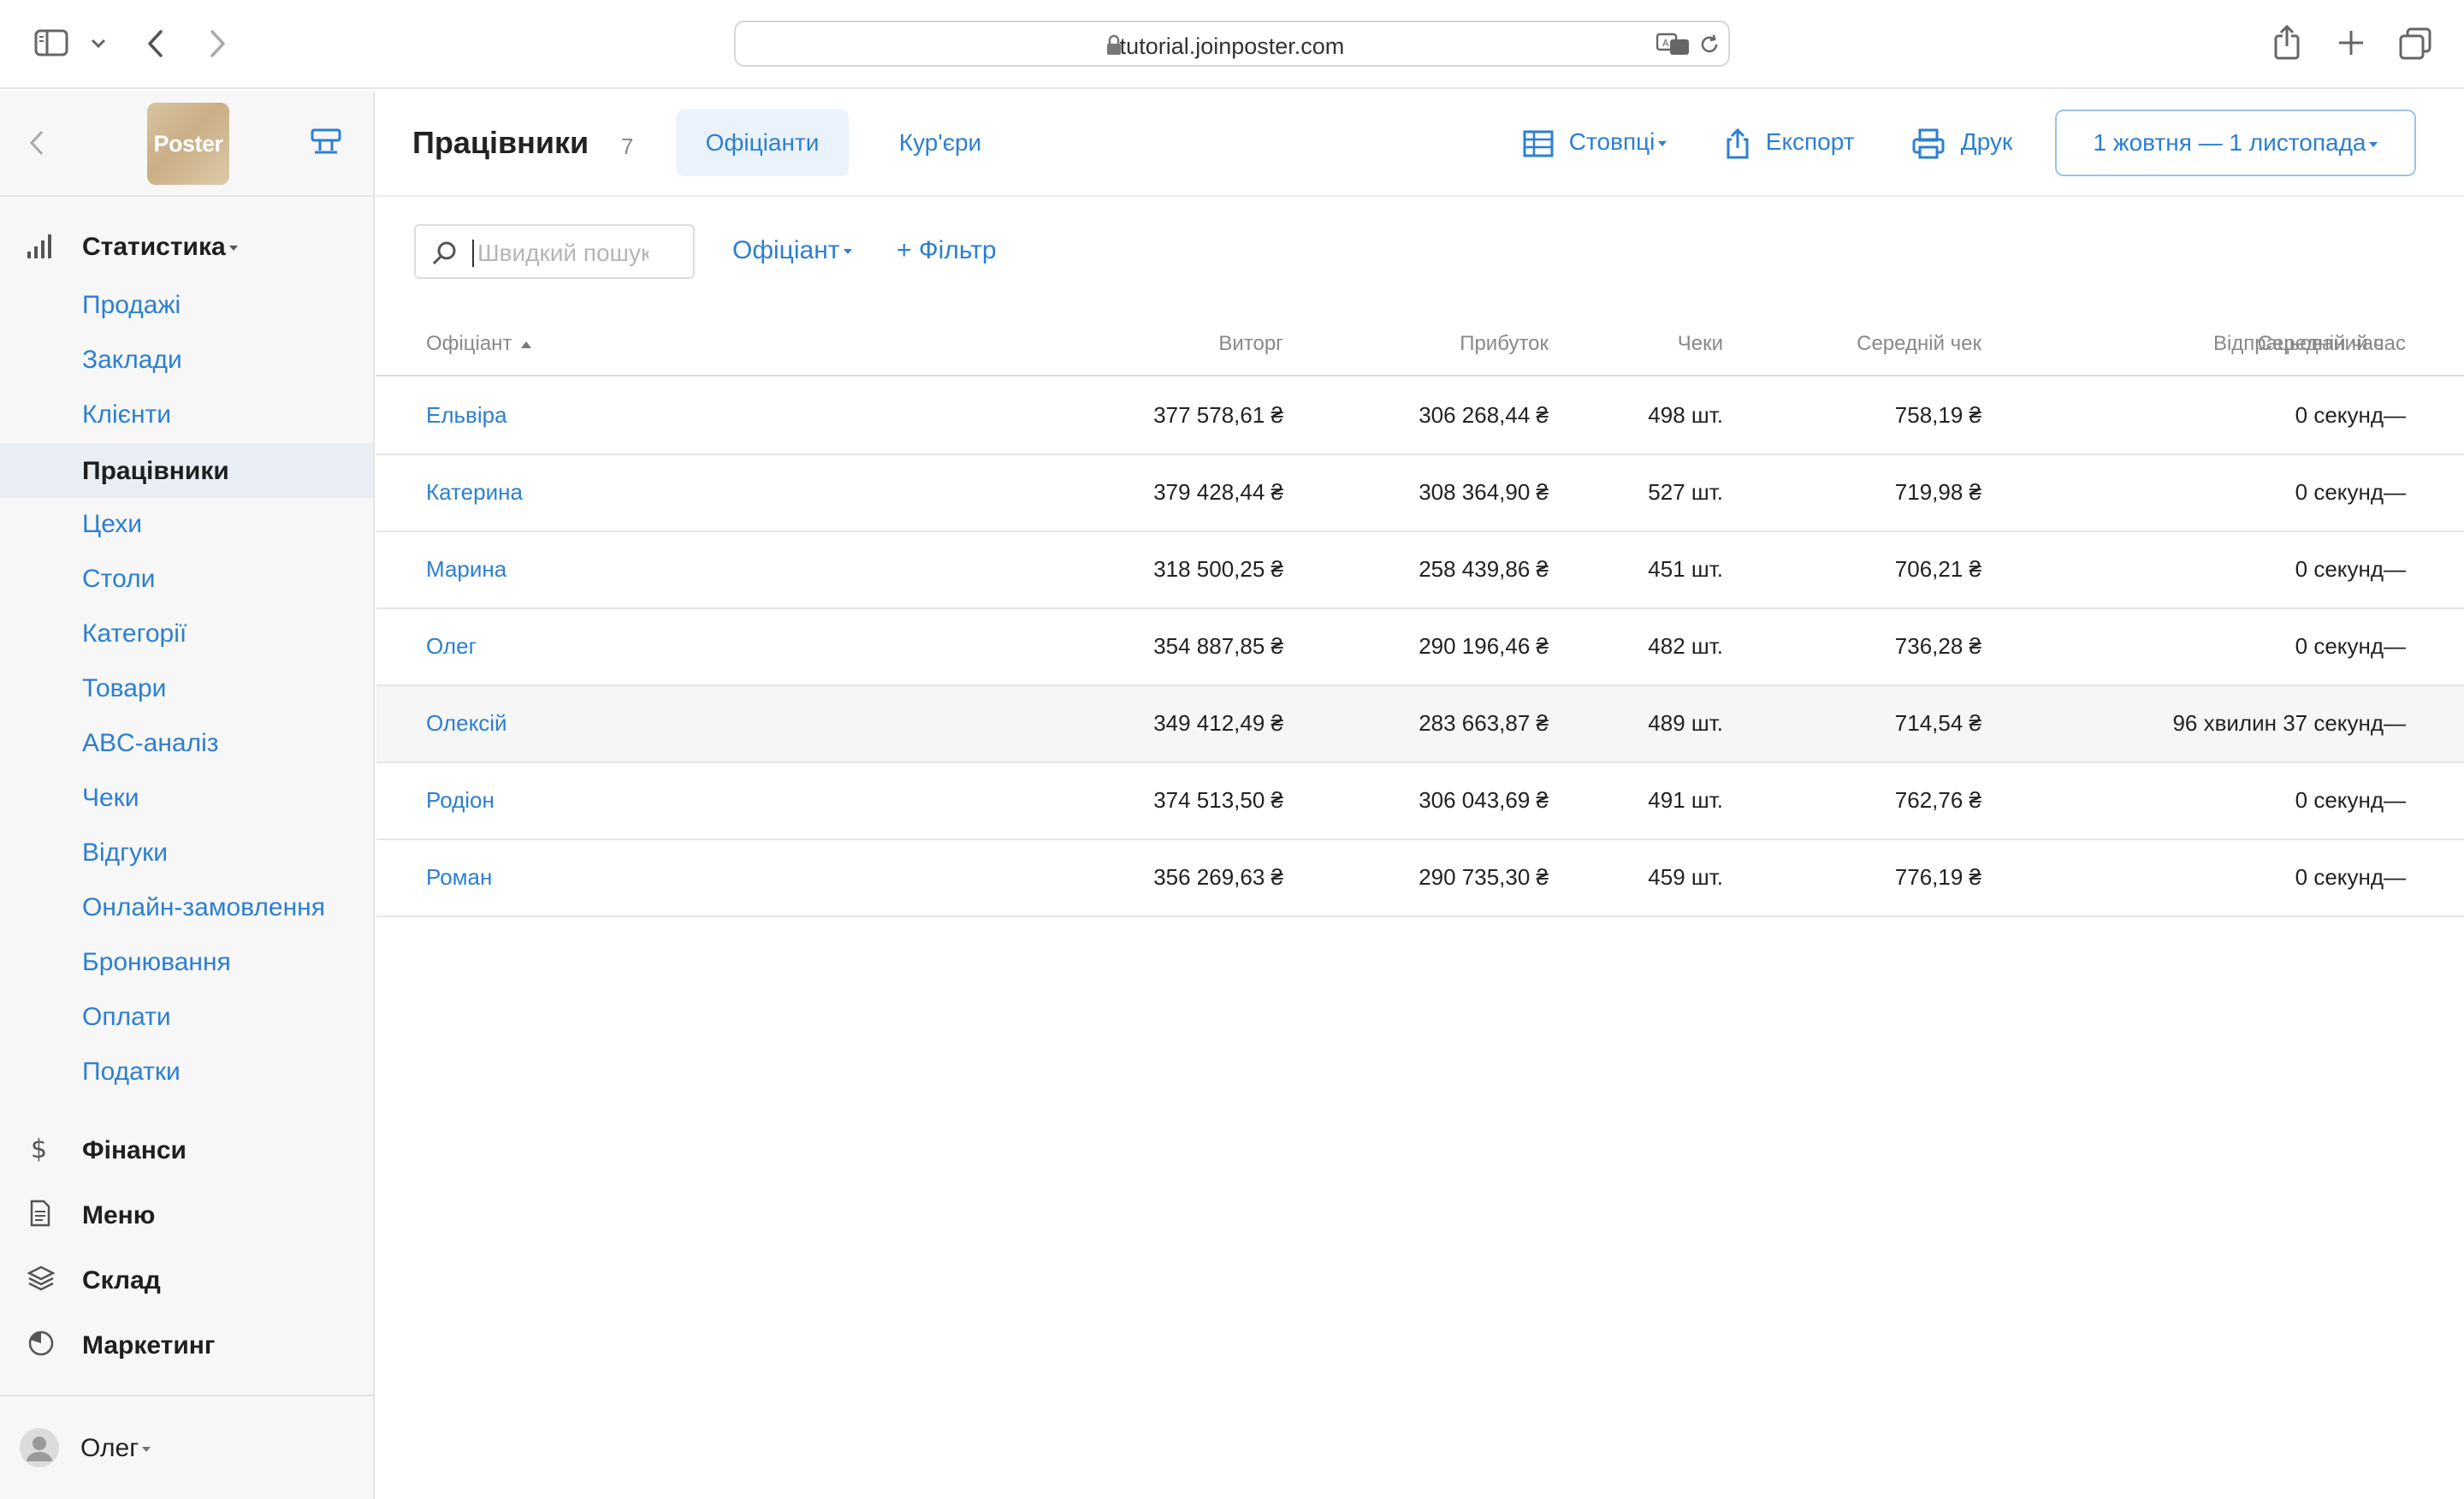  Describe the element at coordinates (1218, 646) in the screenshot. I see `cell-revenue: 354 887,85 ₴` at that location.